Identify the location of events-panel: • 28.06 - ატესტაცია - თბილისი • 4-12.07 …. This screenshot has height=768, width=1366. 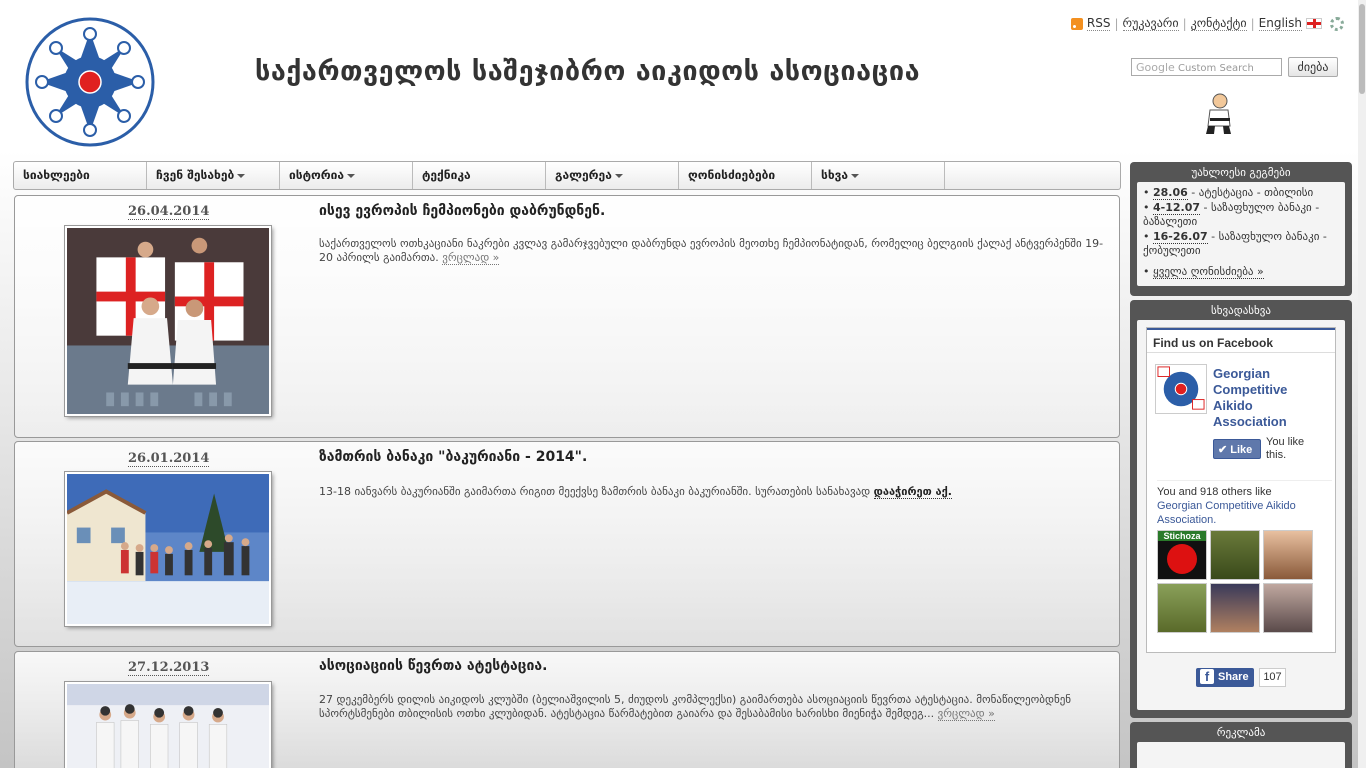
(1241, 234).